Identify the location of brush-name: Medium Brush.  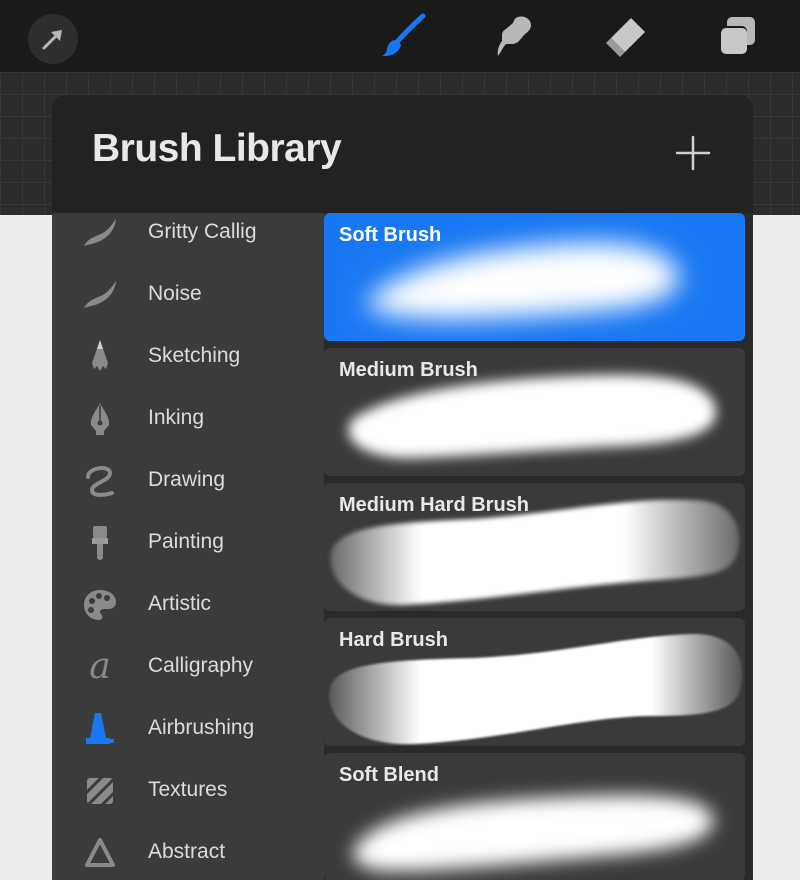
(408, 370).